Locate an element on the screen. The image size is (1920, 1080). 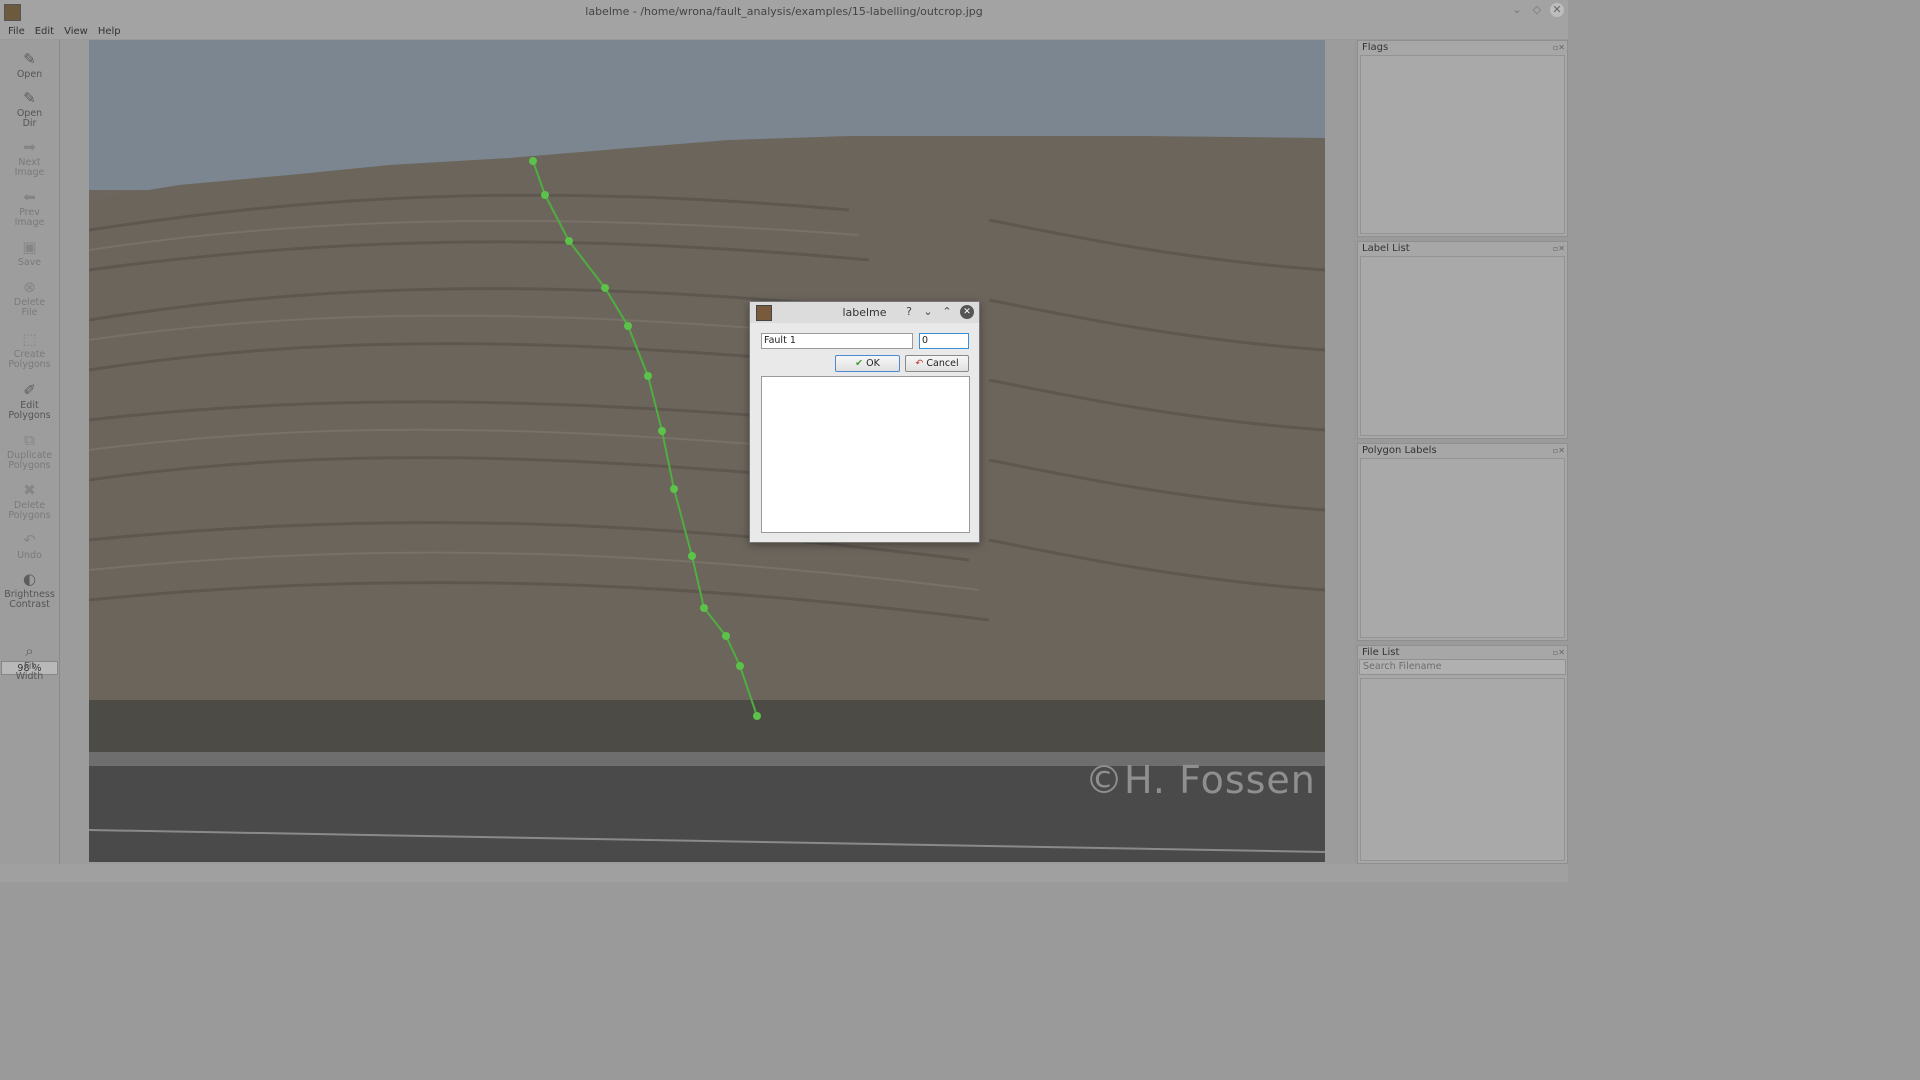
file-list-title: File List is located at coordinates (1381, 652).